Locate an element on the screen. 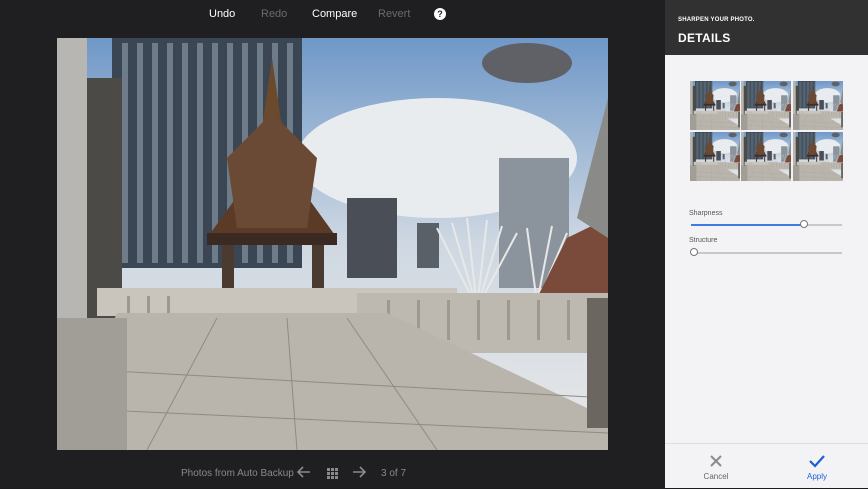 This screenshot has height=489, width=868. arrow-right-icon is located at coordinates (359, 474).